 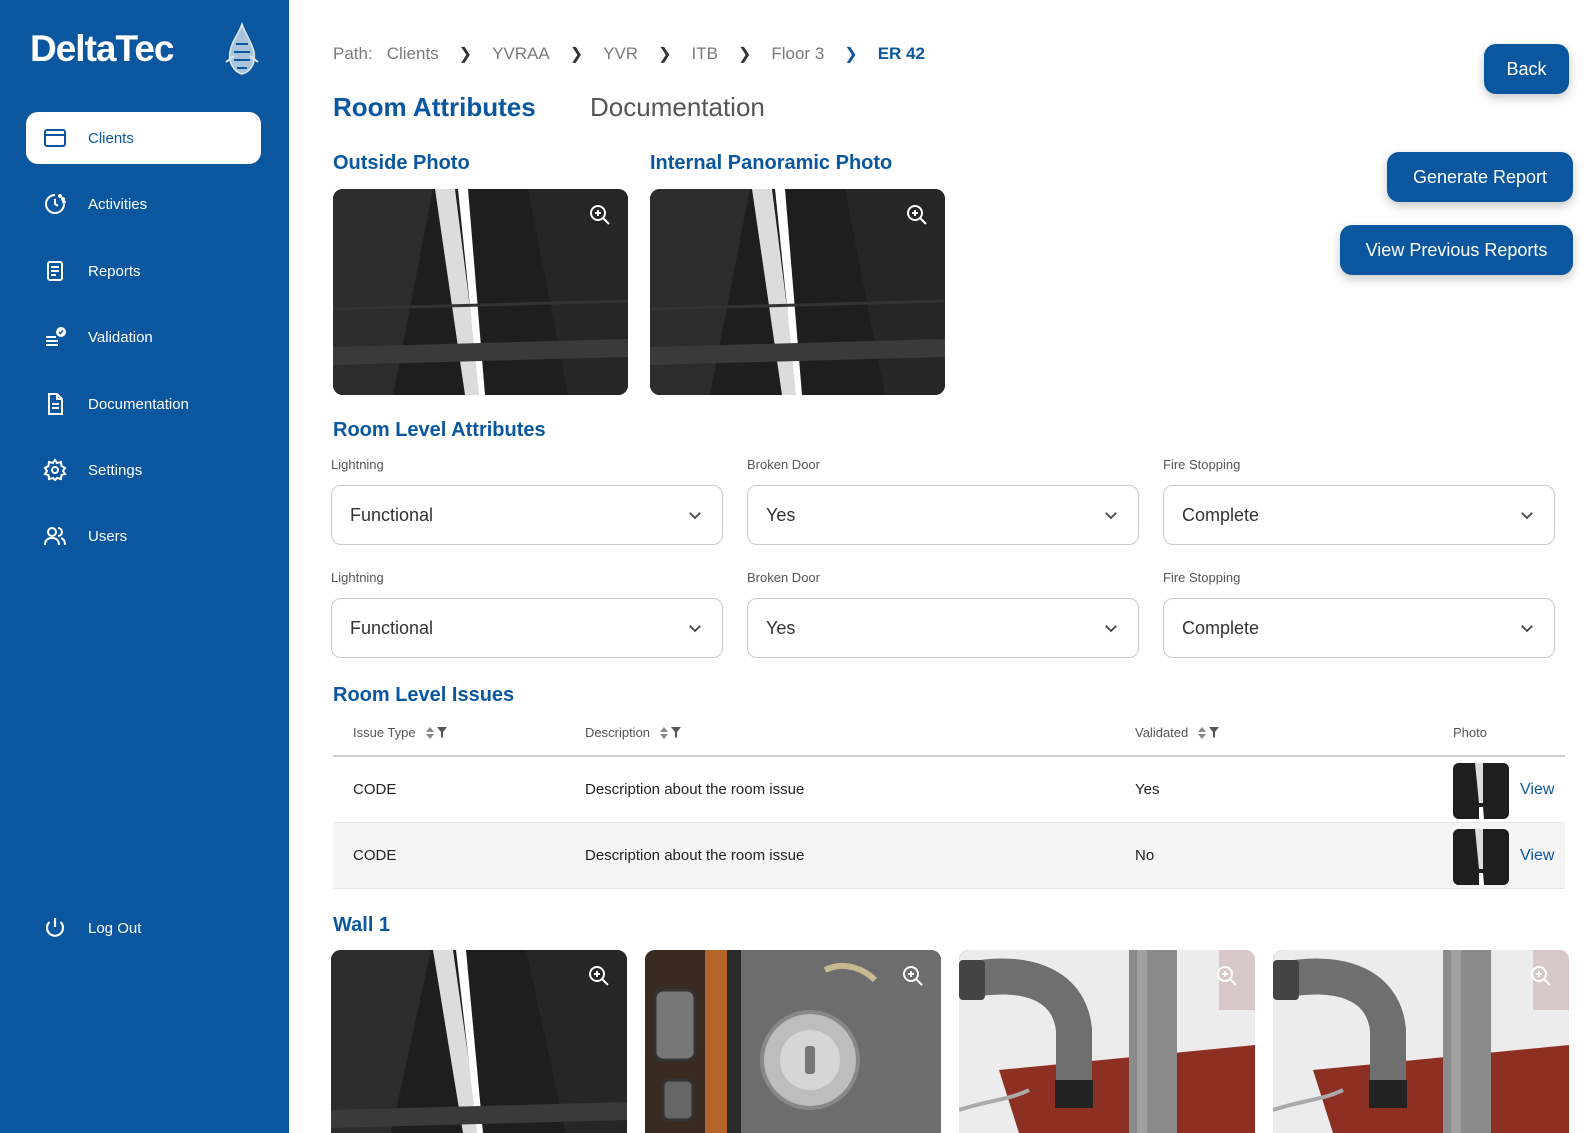 I want to click on tab-room-attributes: Room Attributes, so click(x=434, y=107).